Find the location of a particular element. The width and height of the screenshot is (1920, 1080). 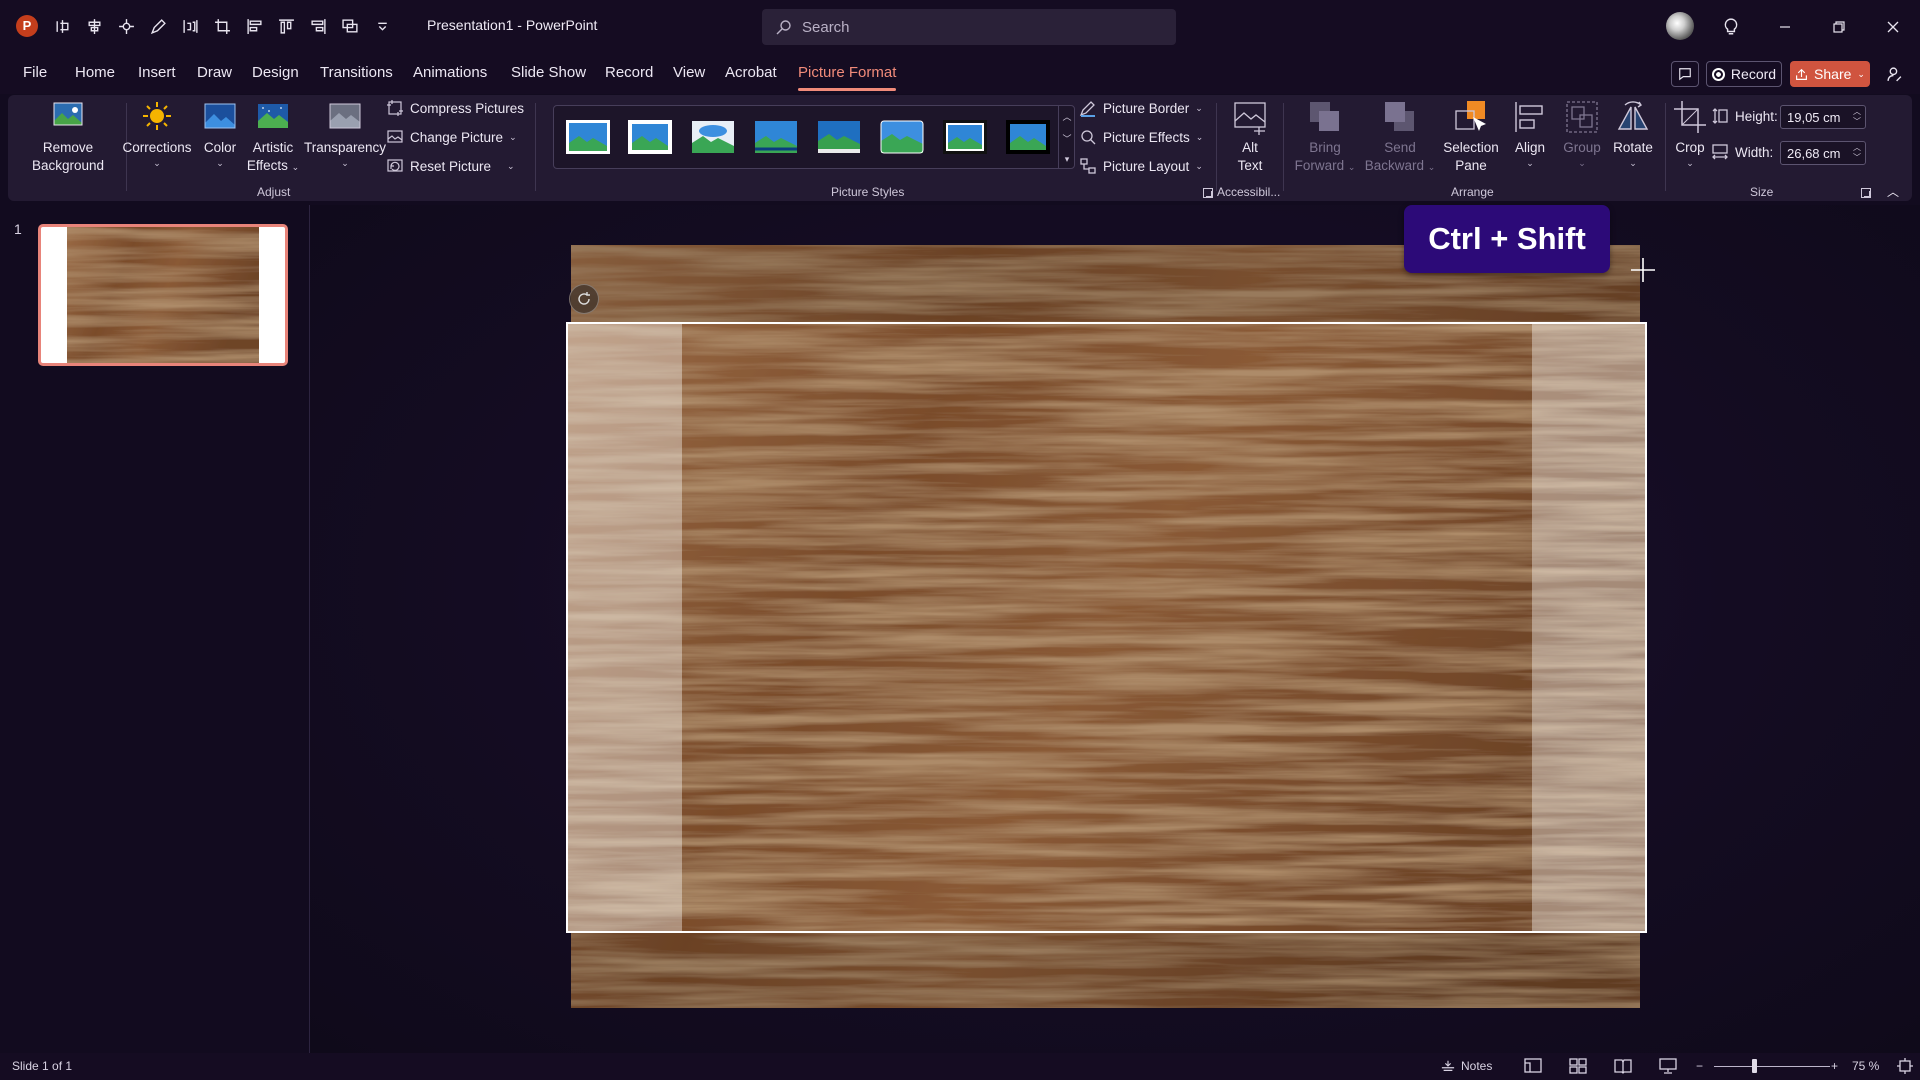

comments-button is located at coordinates (1685, 74).